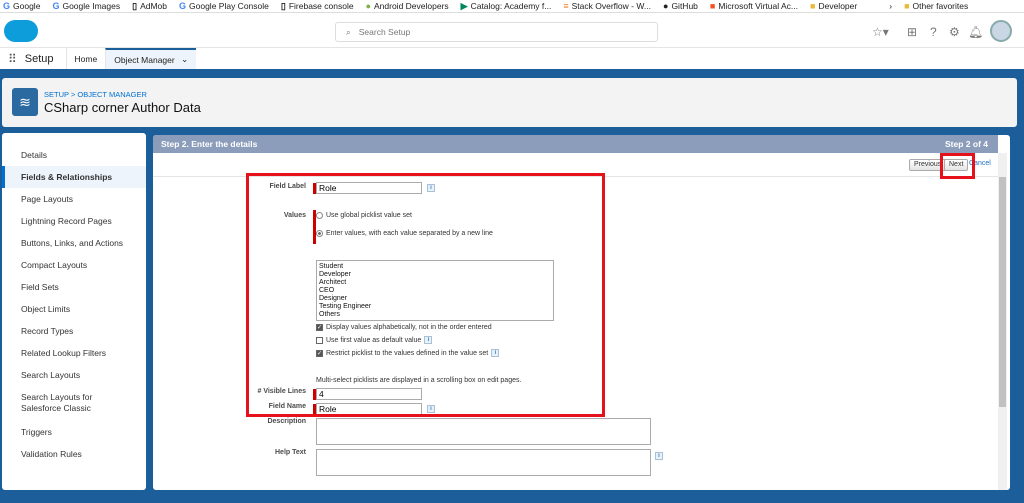  What do you see at coordinates (85, 58) in the screenshot?
I see `tab-home: Home` at bounding box center [85, 58].